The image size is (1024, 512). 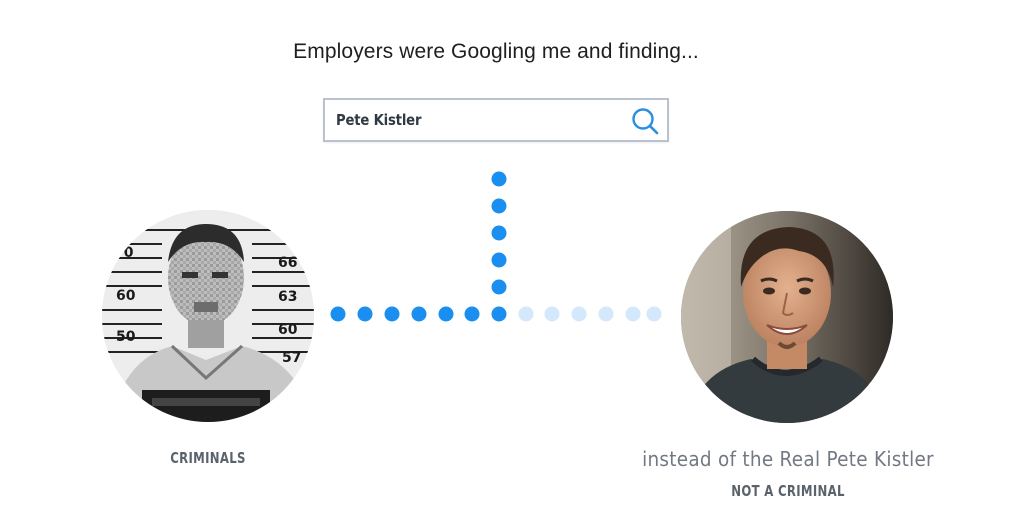 I want to click on mugshot-image: 70 66 60 63 60 50 57, so click(x=208, y=316).